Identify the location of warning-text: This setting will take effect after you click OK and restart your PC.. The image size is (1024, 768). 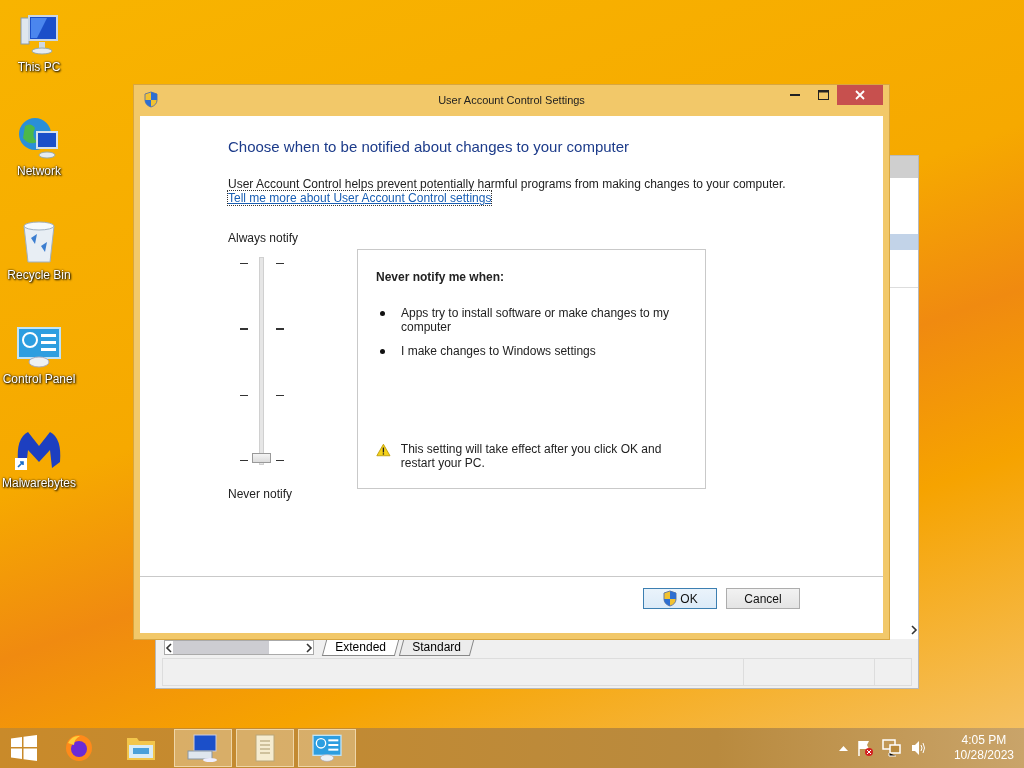
(531, 456).